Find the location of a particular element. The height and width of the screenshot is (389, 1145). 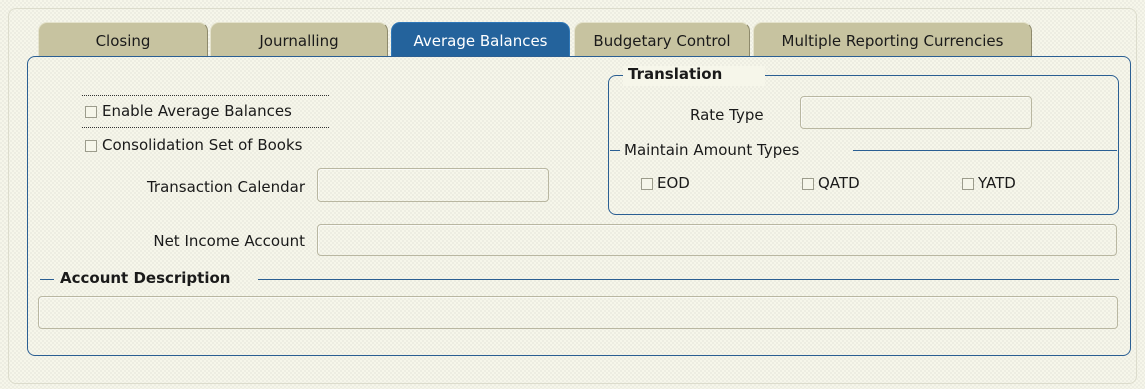

tab-budgetary-control: Budgetary Control is located at coordinates (662, 39).